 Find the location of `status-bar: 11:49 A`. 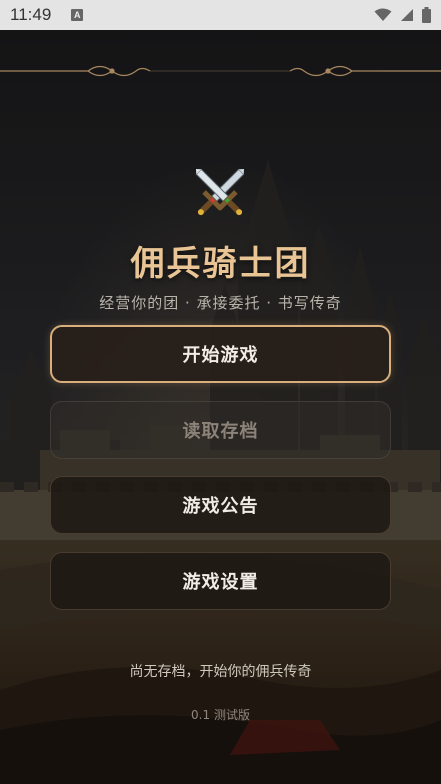

status-bar: 11:49 A is located at coordinates (220, 15).